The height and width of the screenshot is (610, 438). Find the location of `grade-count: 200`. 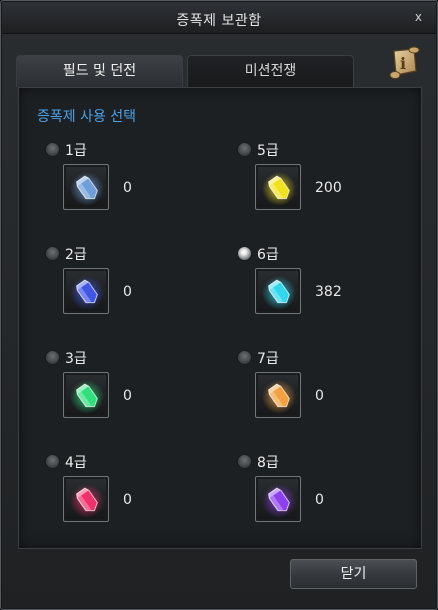

grade-count: 200 is located at coordinates (328, 188).